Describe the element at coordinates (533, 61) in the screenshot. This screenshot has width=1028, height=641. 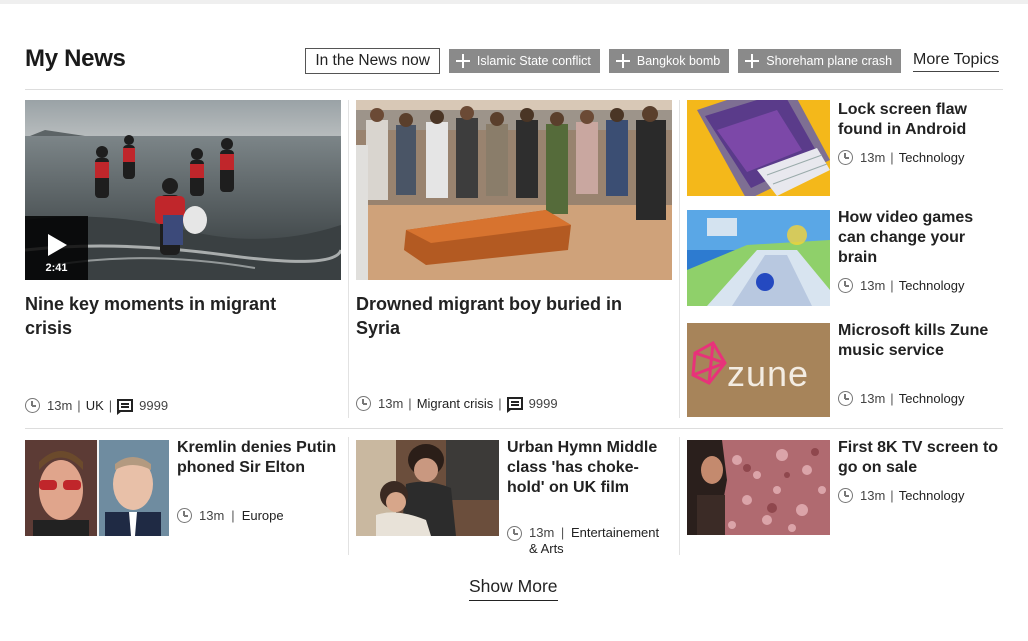
I see `topic-chip-label: Islamic State conflict` at that location.